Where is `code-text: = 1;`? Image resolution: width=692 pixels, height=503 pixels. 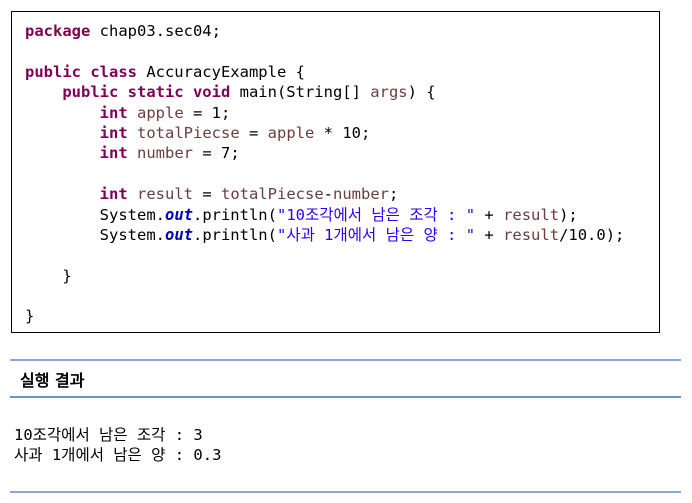 code-text: = 1; is located at coordinates (207, 112).